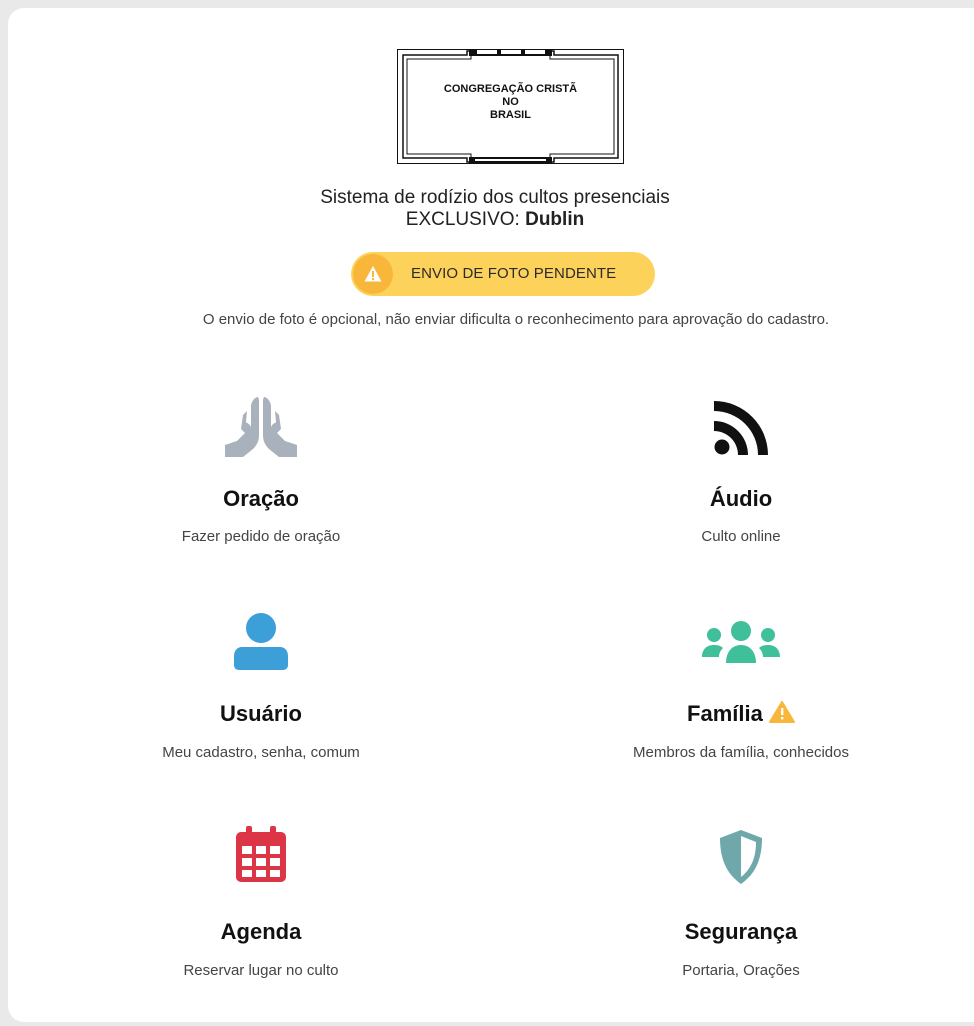  What do you see at coordinates (465, 219) in the screenshot?
I see `exclusive-label: EXCLUSIVO:` at bounding box center [465, 219].